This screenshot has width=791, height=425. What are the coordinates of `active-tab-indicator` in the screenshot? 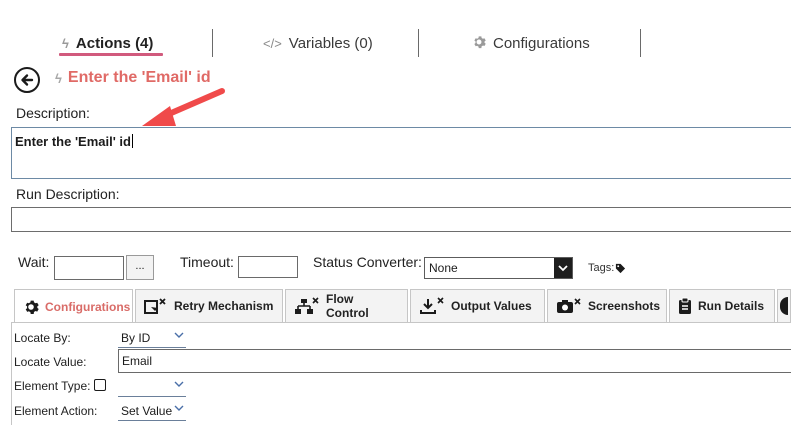 It's located at (111, 54).